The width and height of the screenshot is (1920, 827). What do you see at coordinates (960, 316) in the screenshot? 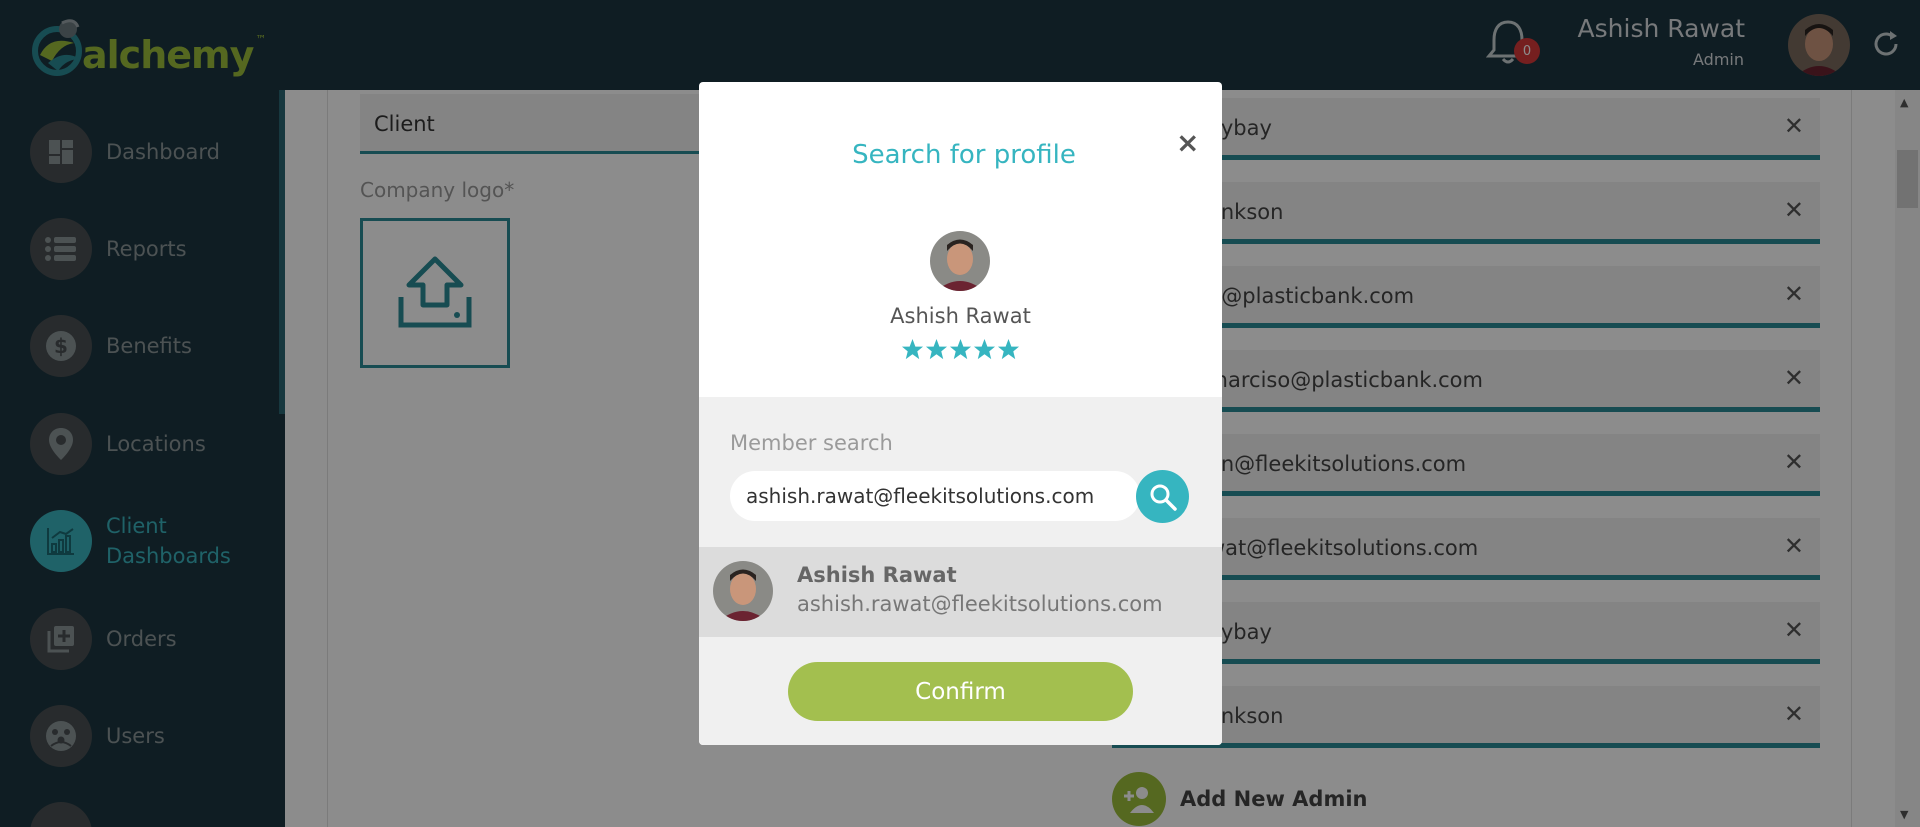
I see `profile-name: Ashish Rawat` at bounding box center [960, 316].